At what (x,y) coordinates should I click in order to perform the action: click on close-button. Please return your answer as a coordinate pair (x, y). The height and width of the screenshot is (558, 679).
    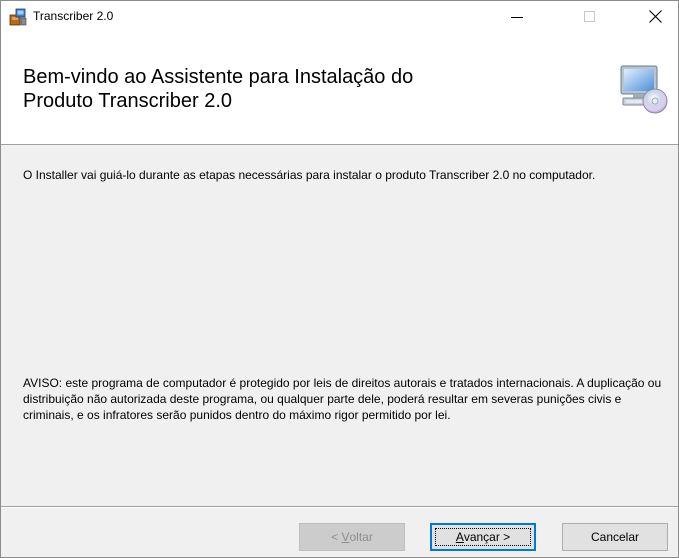
    Looking at the image, I should click on (655, 16).